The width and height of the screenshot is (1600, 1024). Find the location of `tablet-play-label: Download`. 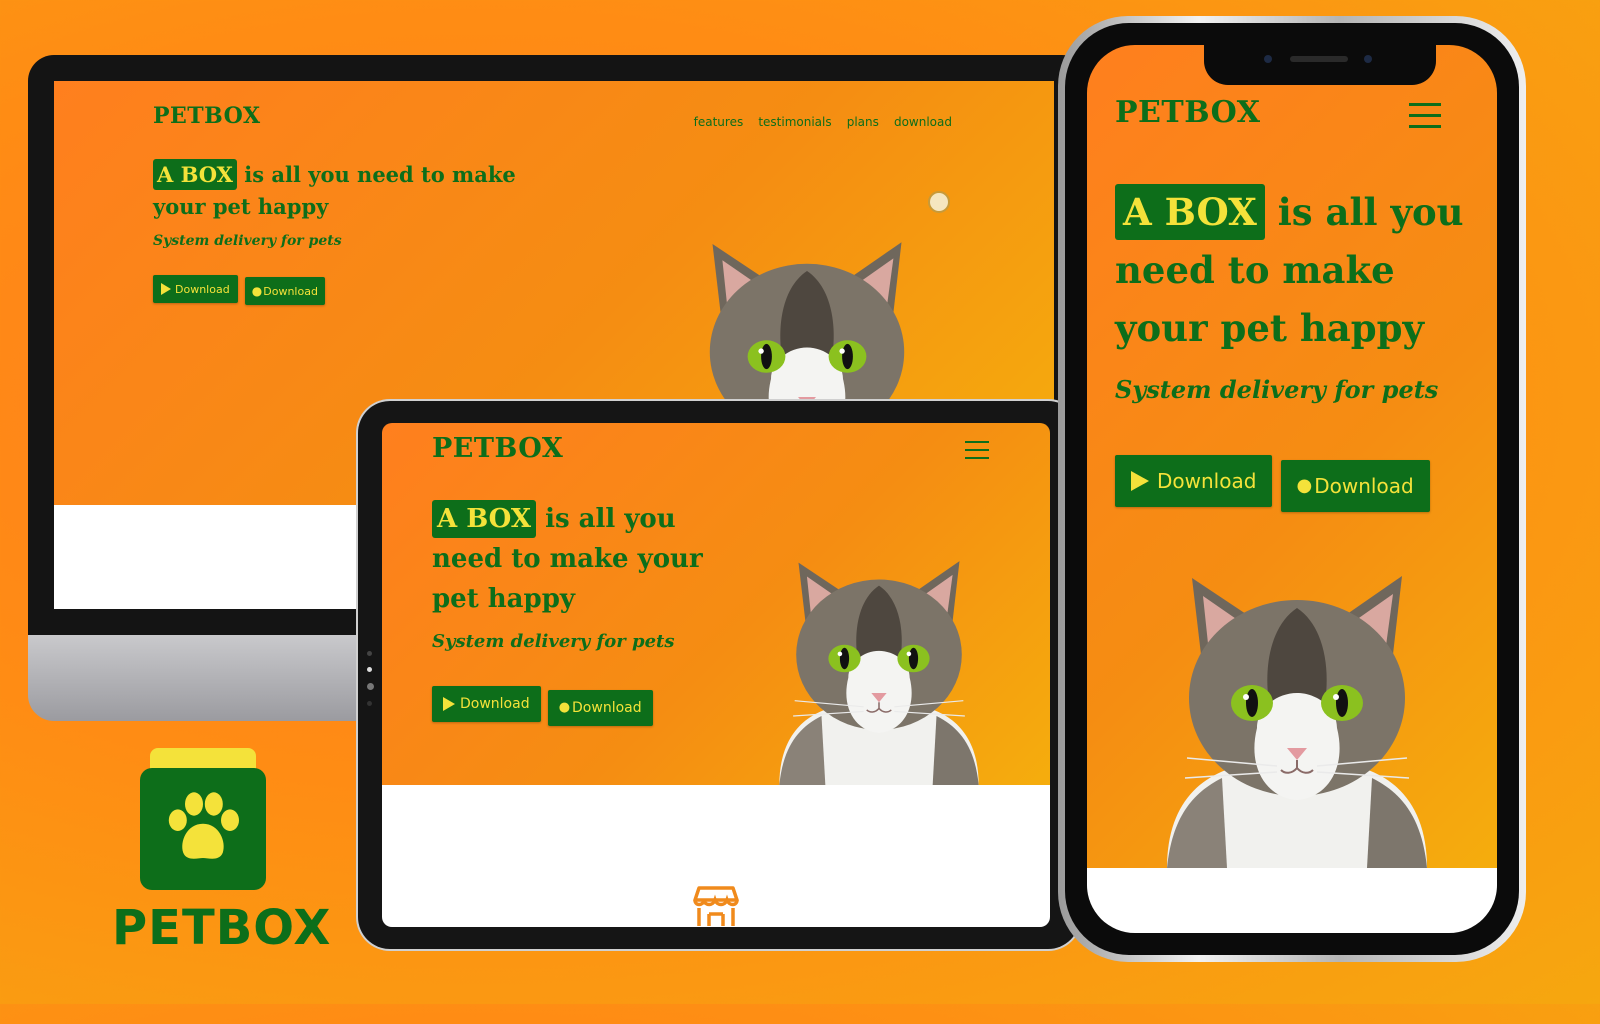

tablet-play-label: Download is located at coordinates (495, 704).